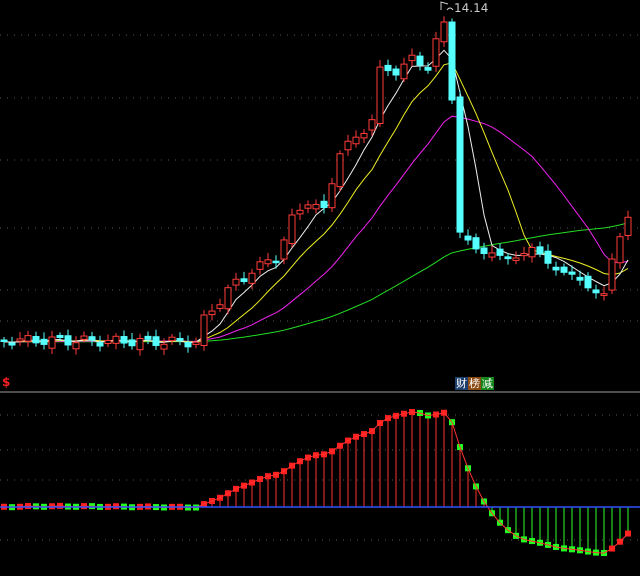 This screenshot has width=640, height=576. What do you see at coordinates (6, 382) in the screenshot?
I see `signal-mark: $` at bounding box center [6, 382].